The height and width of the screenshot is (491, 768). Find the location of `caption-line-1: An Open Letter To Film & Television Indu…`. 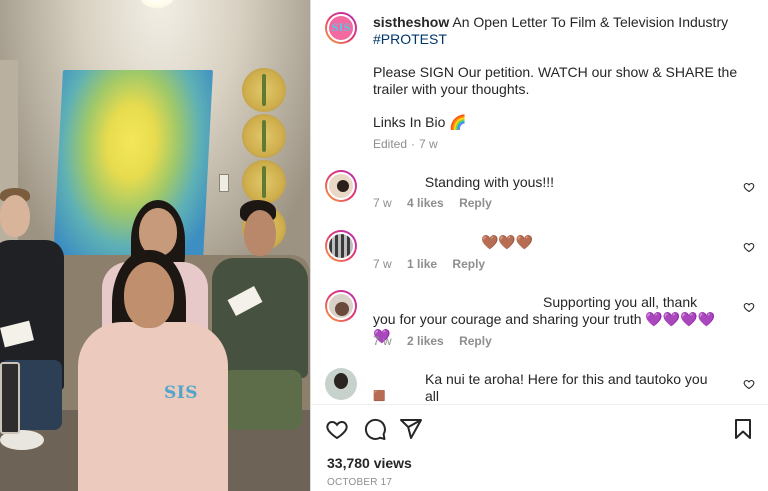

caption-line-1: An Open Letter To Film & Television Indu… is located at coordinates (590, 22).